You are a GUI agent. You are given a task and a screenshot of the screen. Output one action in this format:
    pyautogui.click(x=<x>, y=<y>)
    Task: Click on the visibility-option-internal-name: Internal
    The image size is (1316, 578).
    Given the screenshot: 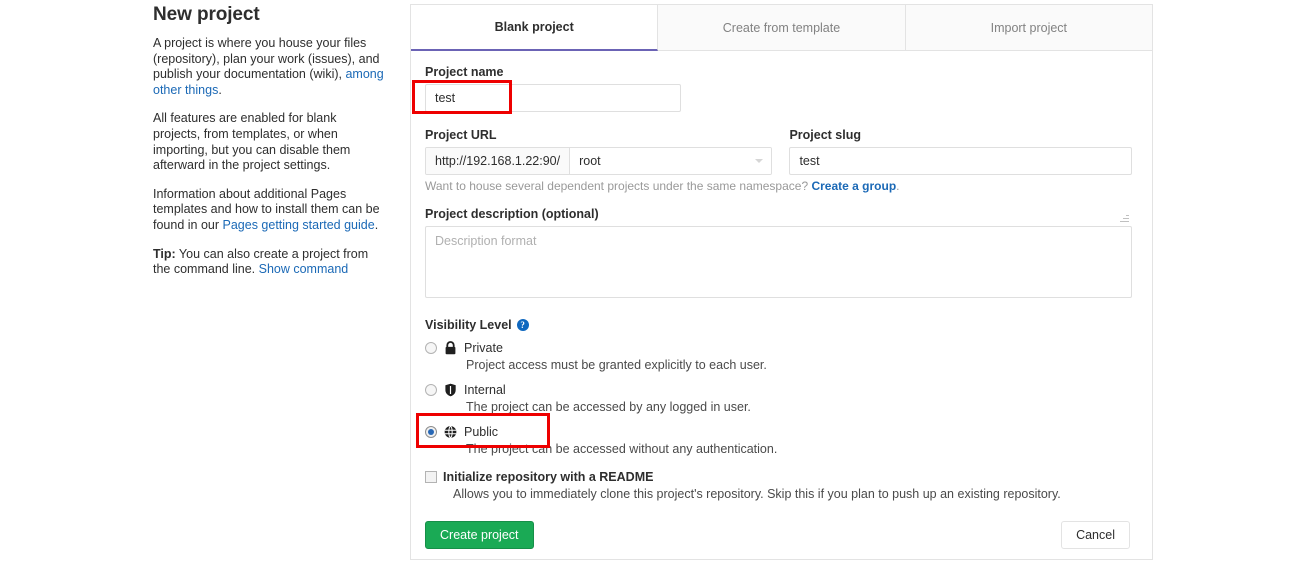 What is the action you would take?
    pyautogui.click(x=485, y=390)
    